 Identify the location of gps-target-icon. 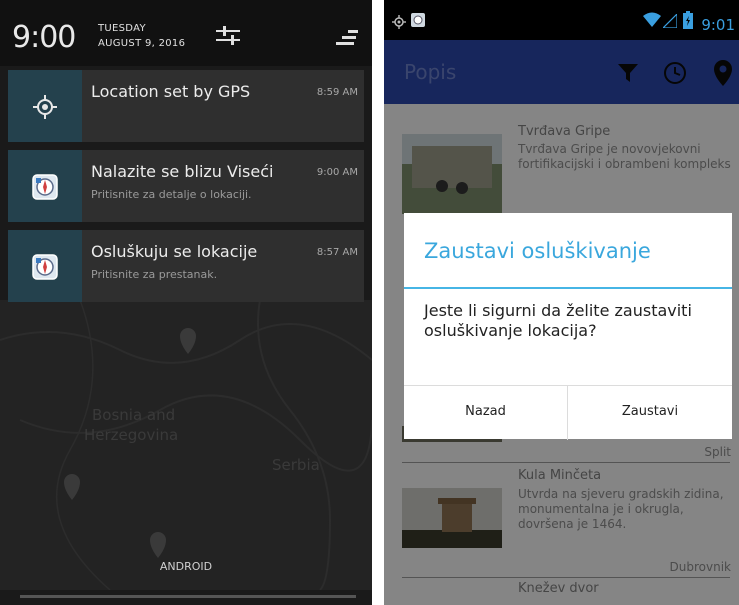
(45, 107).